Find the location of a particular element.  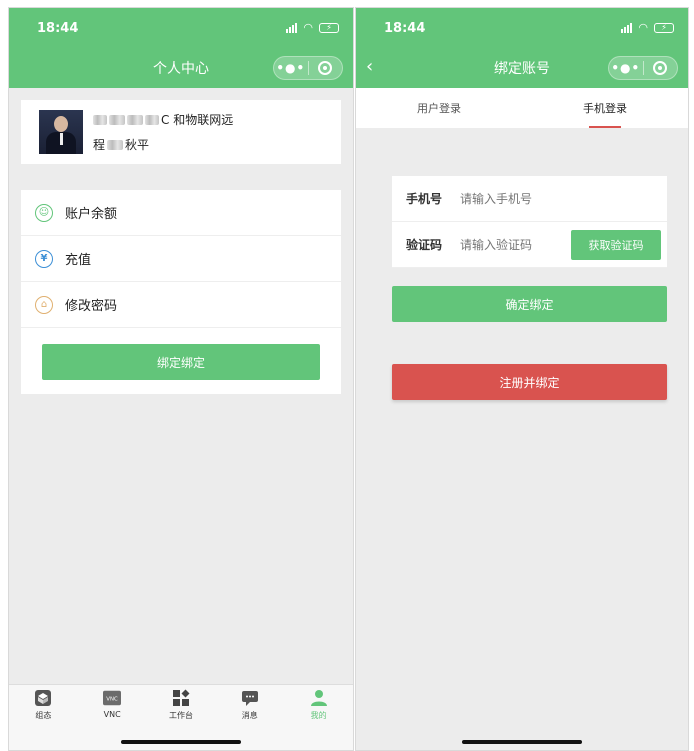

login-tabs: 用户登录 手机登录 is located at coordinates (522, 108).